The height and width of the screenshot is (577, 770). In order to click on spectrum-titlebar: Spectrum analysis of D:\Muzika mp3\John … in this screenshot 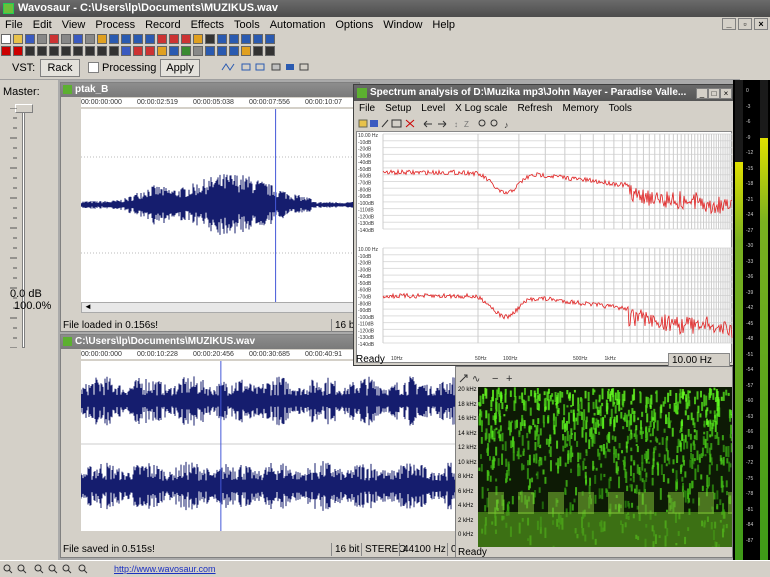, I will do `click(544, 93)`.